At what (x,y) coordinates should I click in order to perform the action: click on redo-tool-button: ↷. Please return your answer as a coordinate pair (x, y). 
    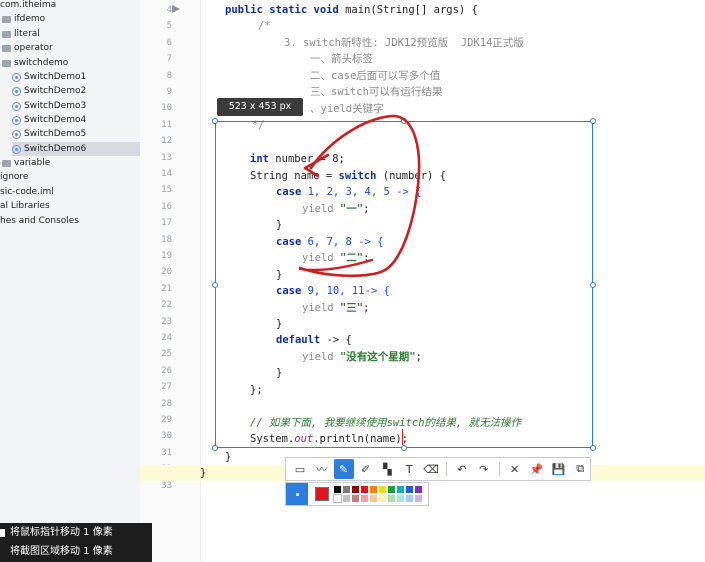
    Looking at the image, I should click on (484, 469).